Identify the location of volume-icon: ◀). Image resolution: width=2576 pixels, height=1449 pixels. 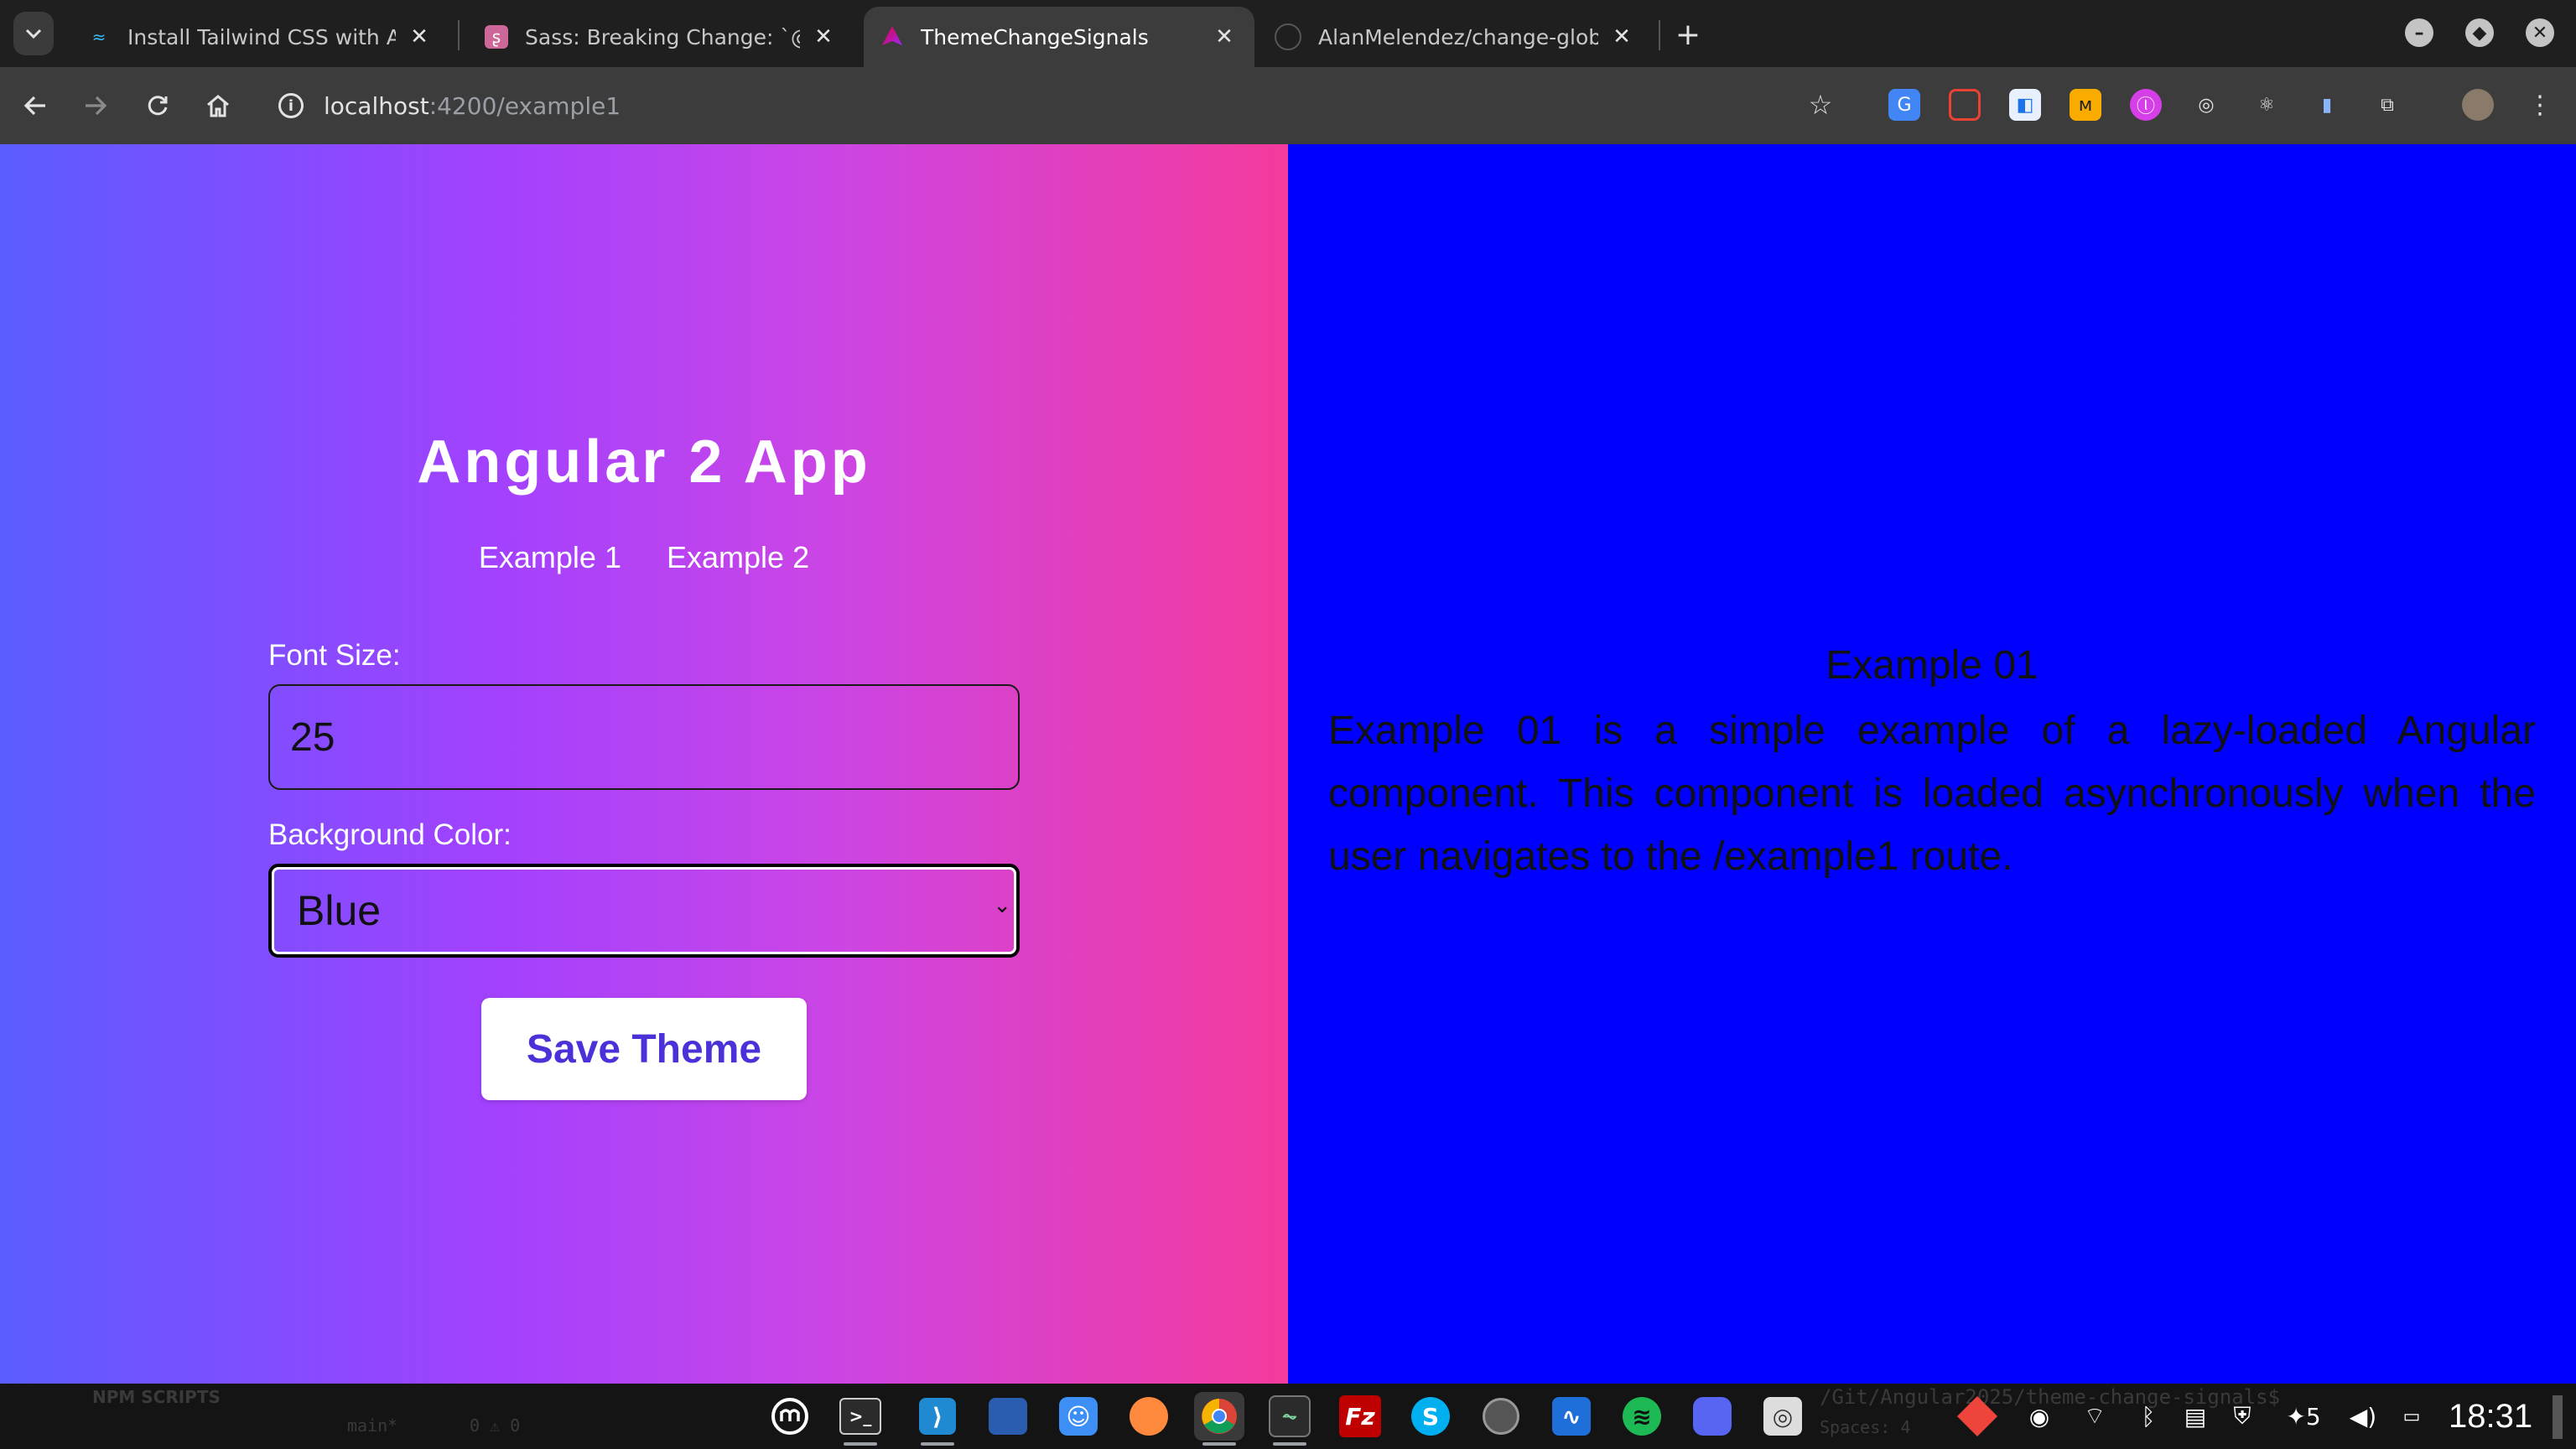
(2363, 1416).